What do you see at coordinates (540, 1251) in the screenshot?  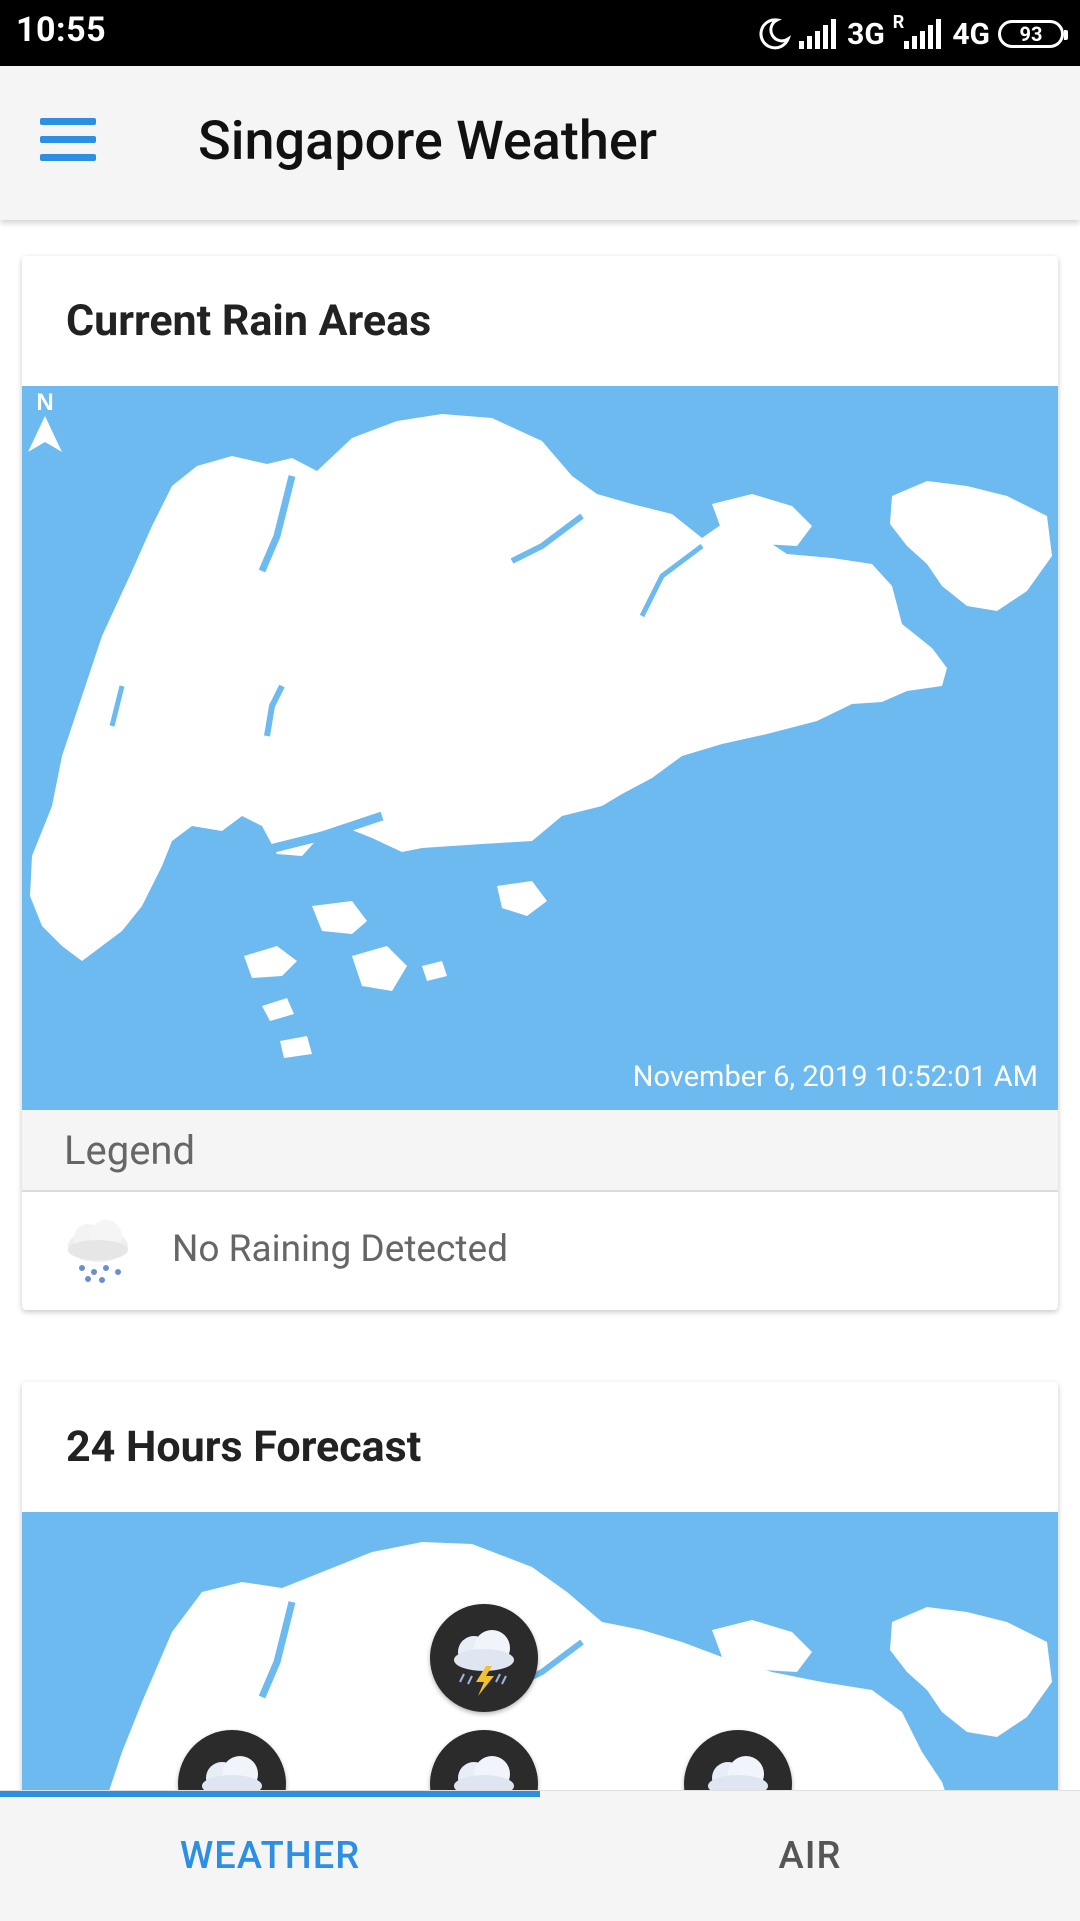 I see `legend-item: No Raining Detected` at bounding box center [540, 1251].